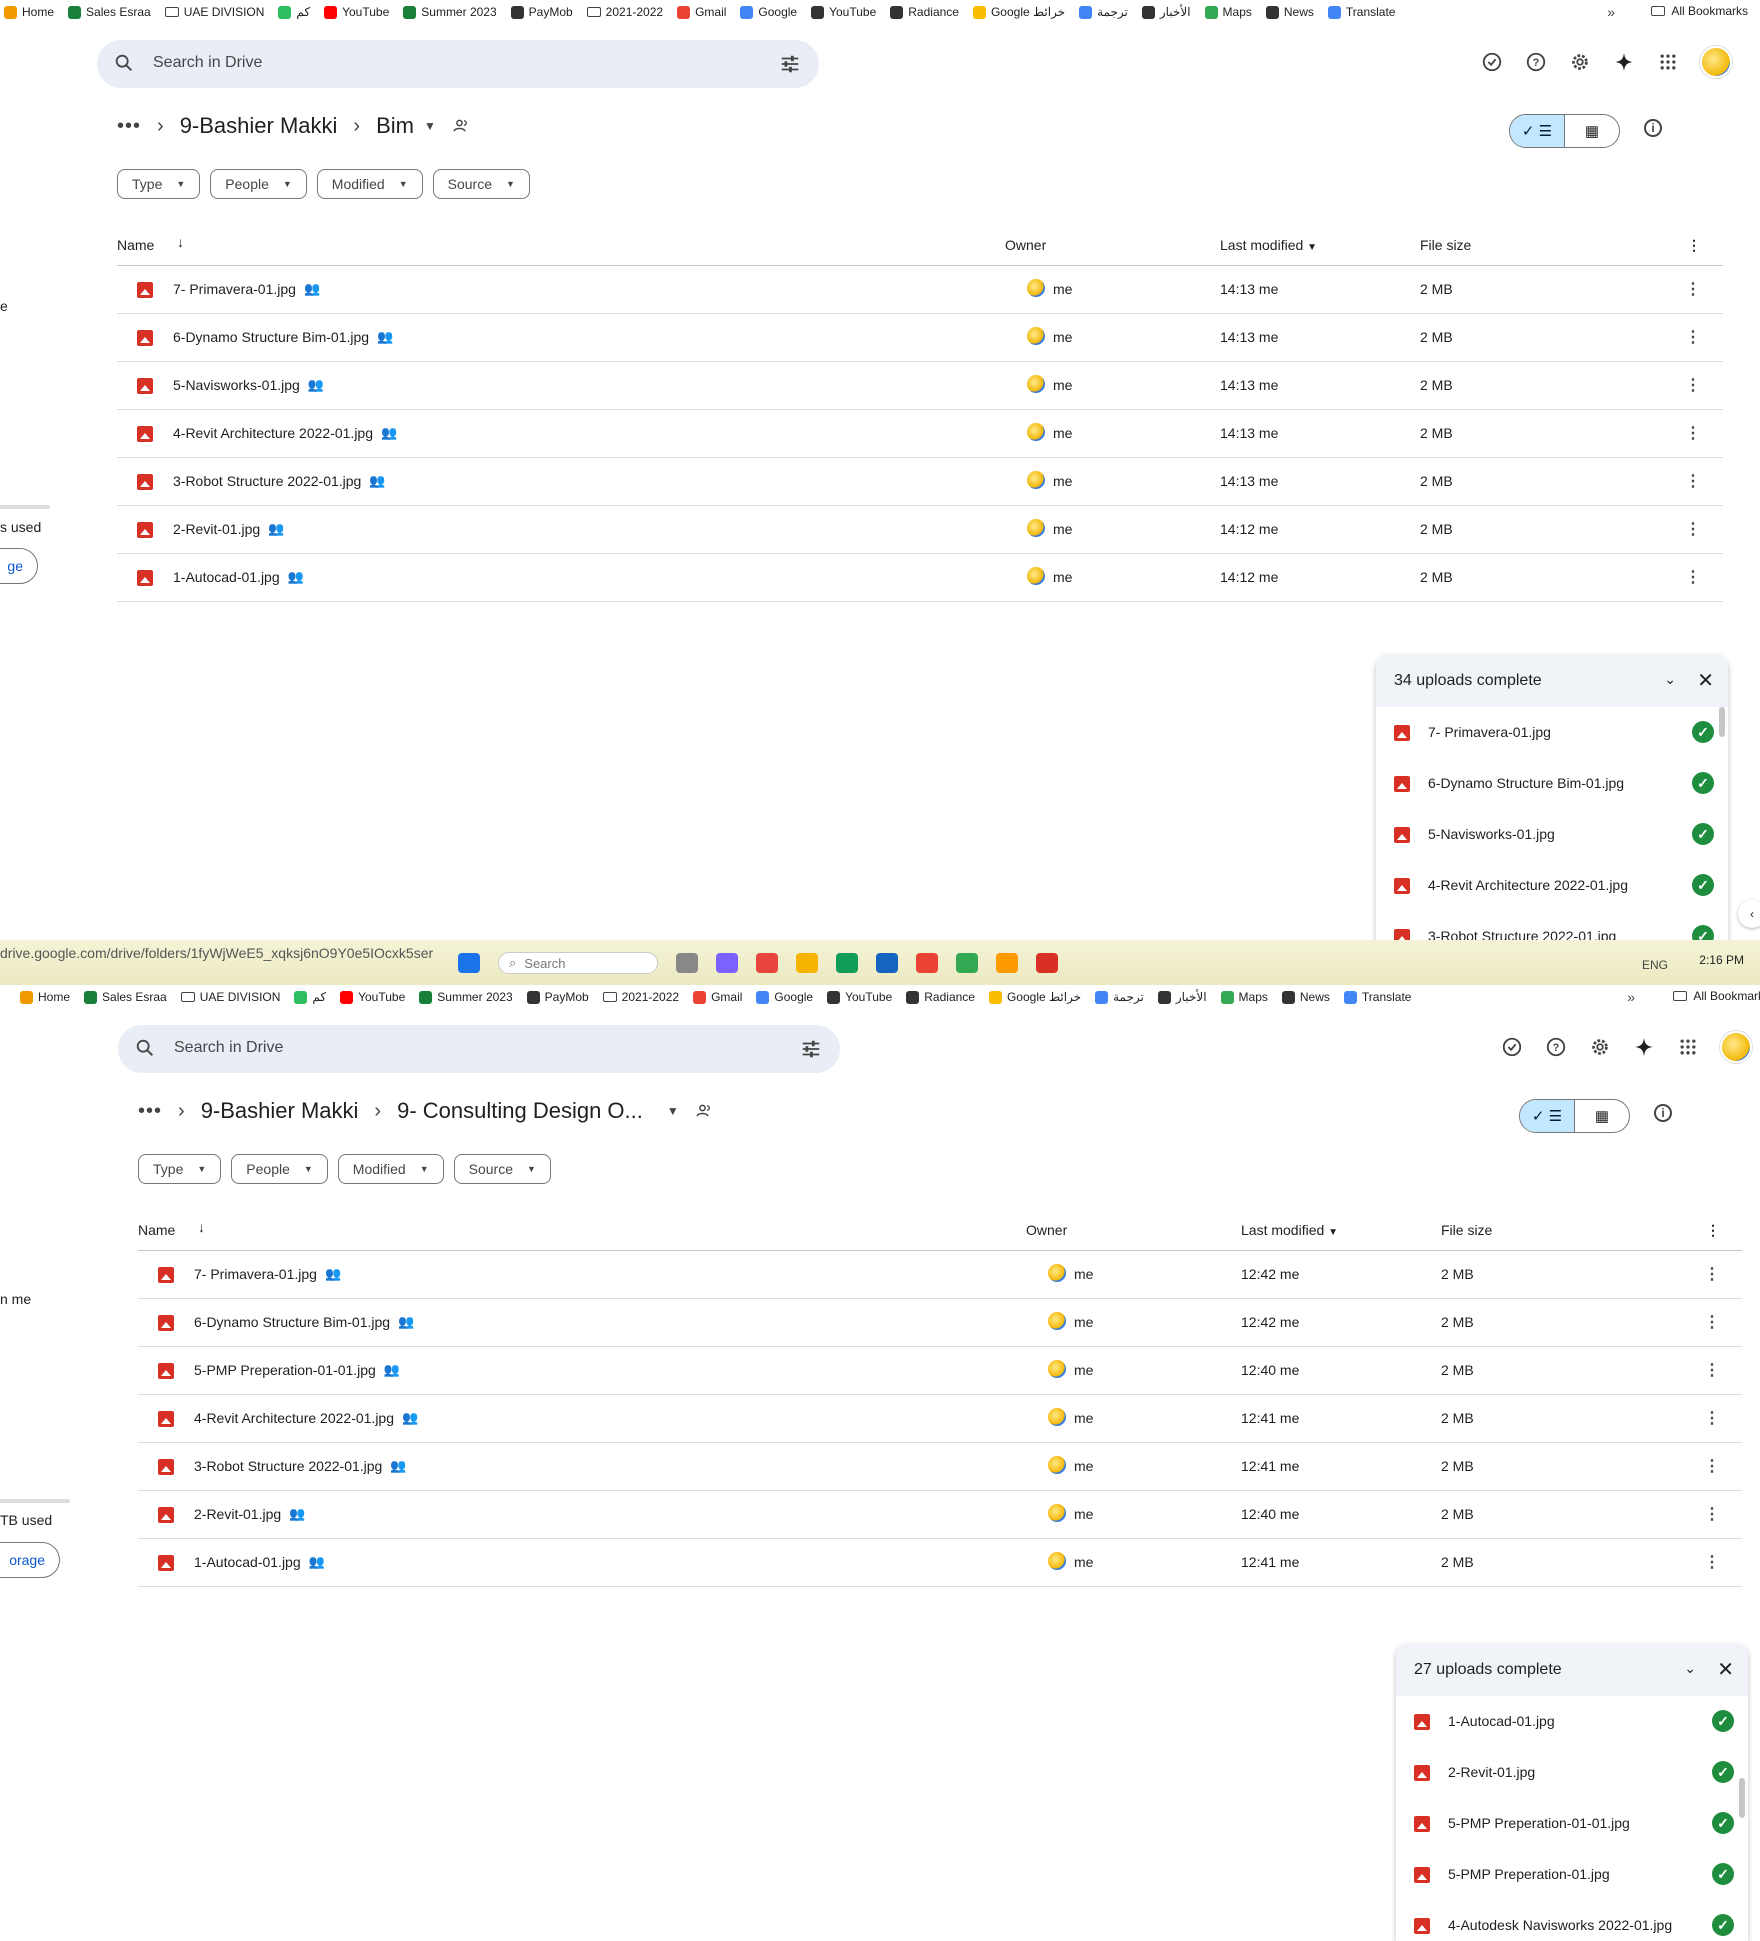  What do you see at coordinates (481, 184) in the screenshot?
I see `filter-source-chip: Source ▼` at bounding box center [481, 184].